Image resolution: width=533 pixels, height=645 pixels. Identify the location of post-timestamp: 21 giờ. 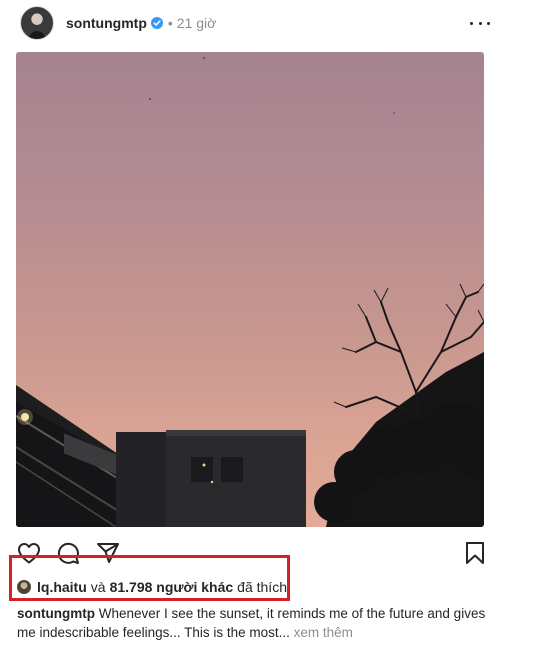
(197, 23).